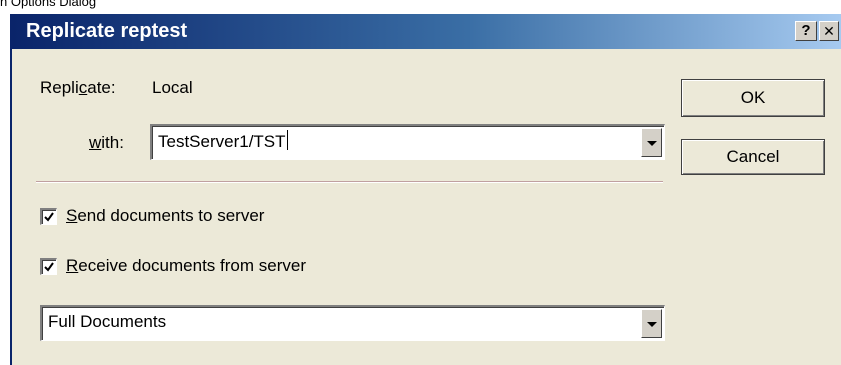  I want to click on close-button: ✕, so click(829, 31).